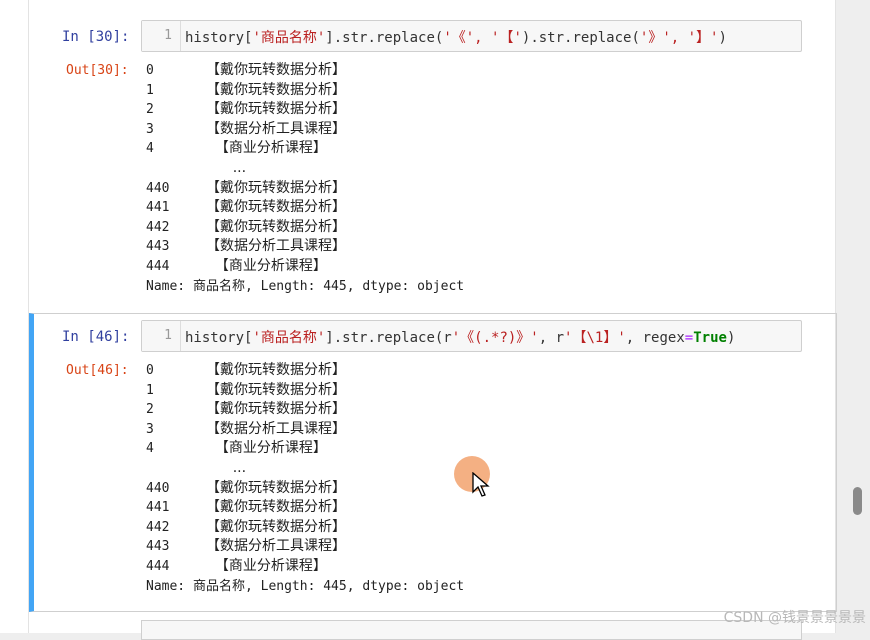  What do you see at coordinates (482, 38) in the screenshot?
I see `code-string: '《', '【'` at bounding box center [482, 38].